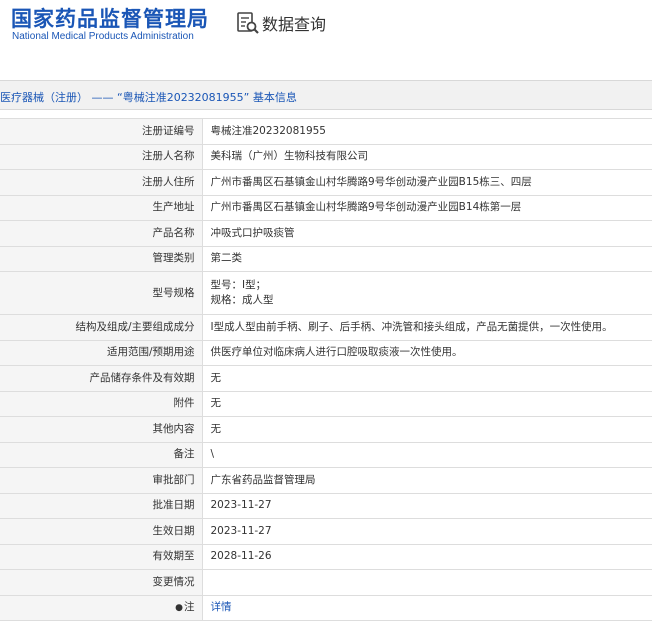 This screenshot has height=631, width=652. I want to click on field-label: 生效日期, so click(101, 531).